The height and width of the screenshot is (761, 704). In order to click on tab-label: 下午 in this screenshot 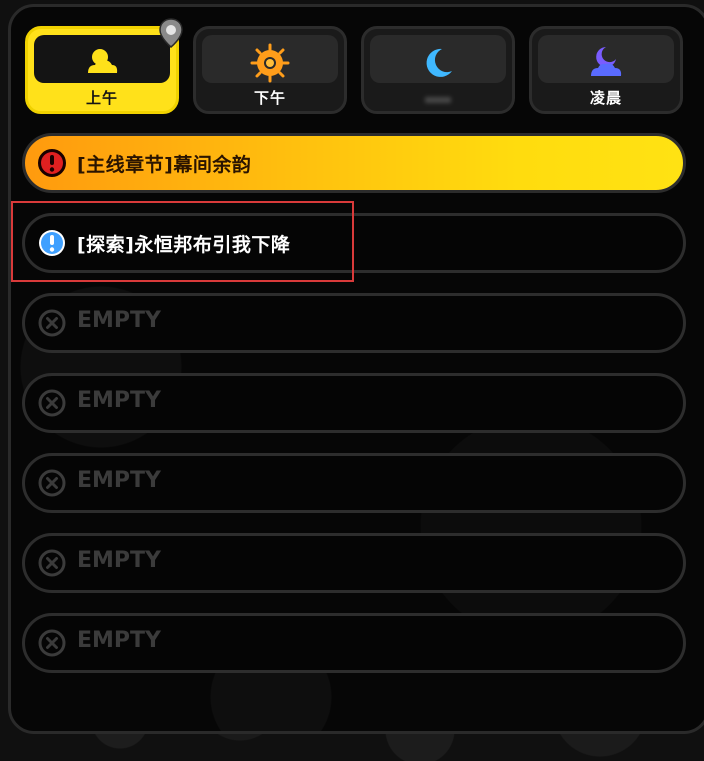, I will do `click(269, 98)`.